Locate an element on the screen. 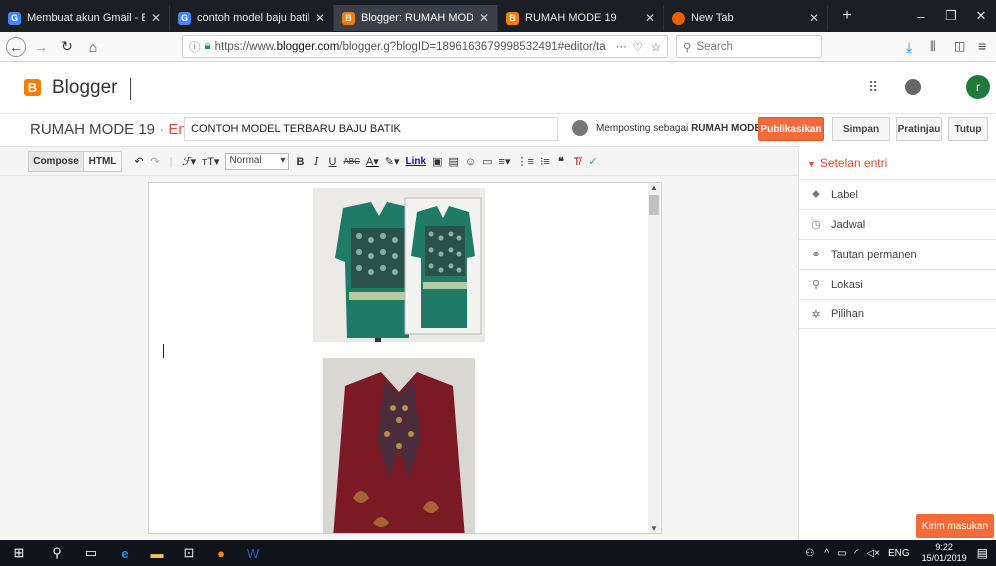 The image size is (996, 566). forward-arrow-icon: → is located at coordinates (41, 47).